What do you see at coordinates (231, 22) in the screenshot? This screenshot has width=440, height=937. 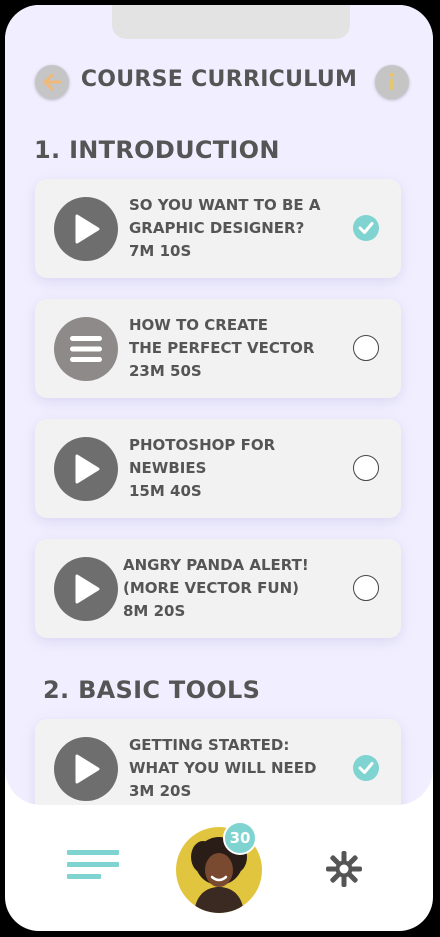 I see `device-notch` at bounding box center [231, 22].